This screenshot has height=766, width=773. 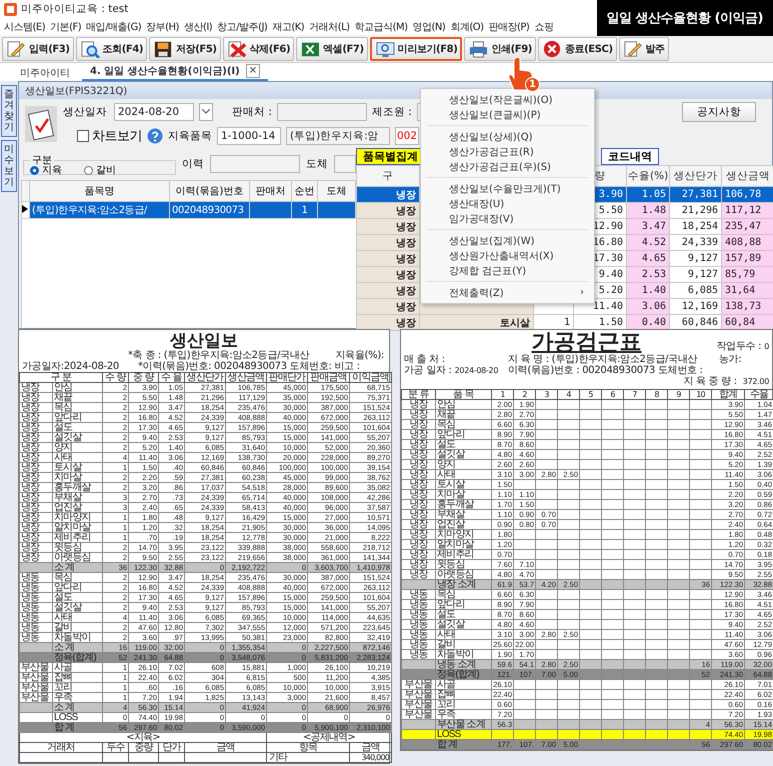 What do you see at coordinates (552, 49) in the screenshot?
I see `close-icon` at bounding box center [552, 49].